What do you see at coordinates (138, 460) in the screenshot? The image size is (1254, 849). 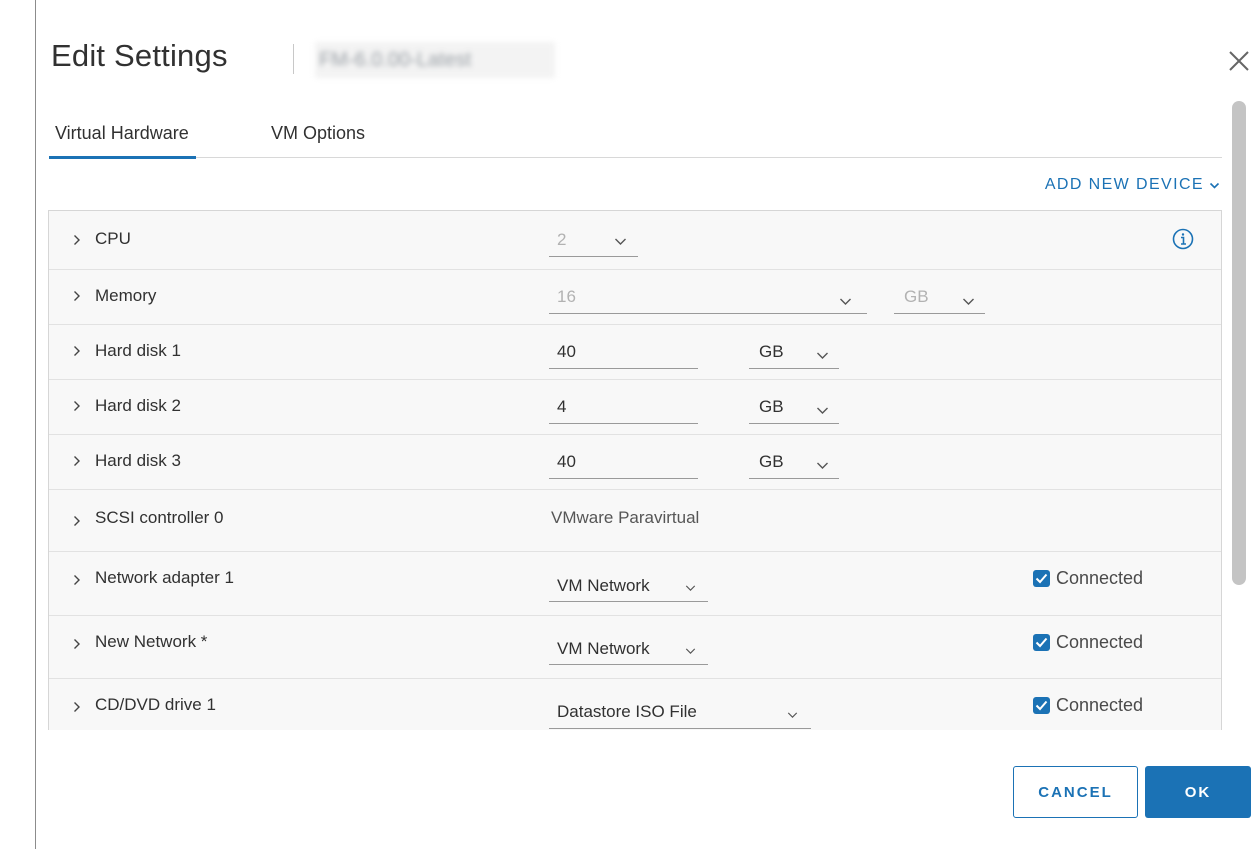 I see `device-label-hard-disk-3: Hard disk 3` at bounding box center [138, 460].